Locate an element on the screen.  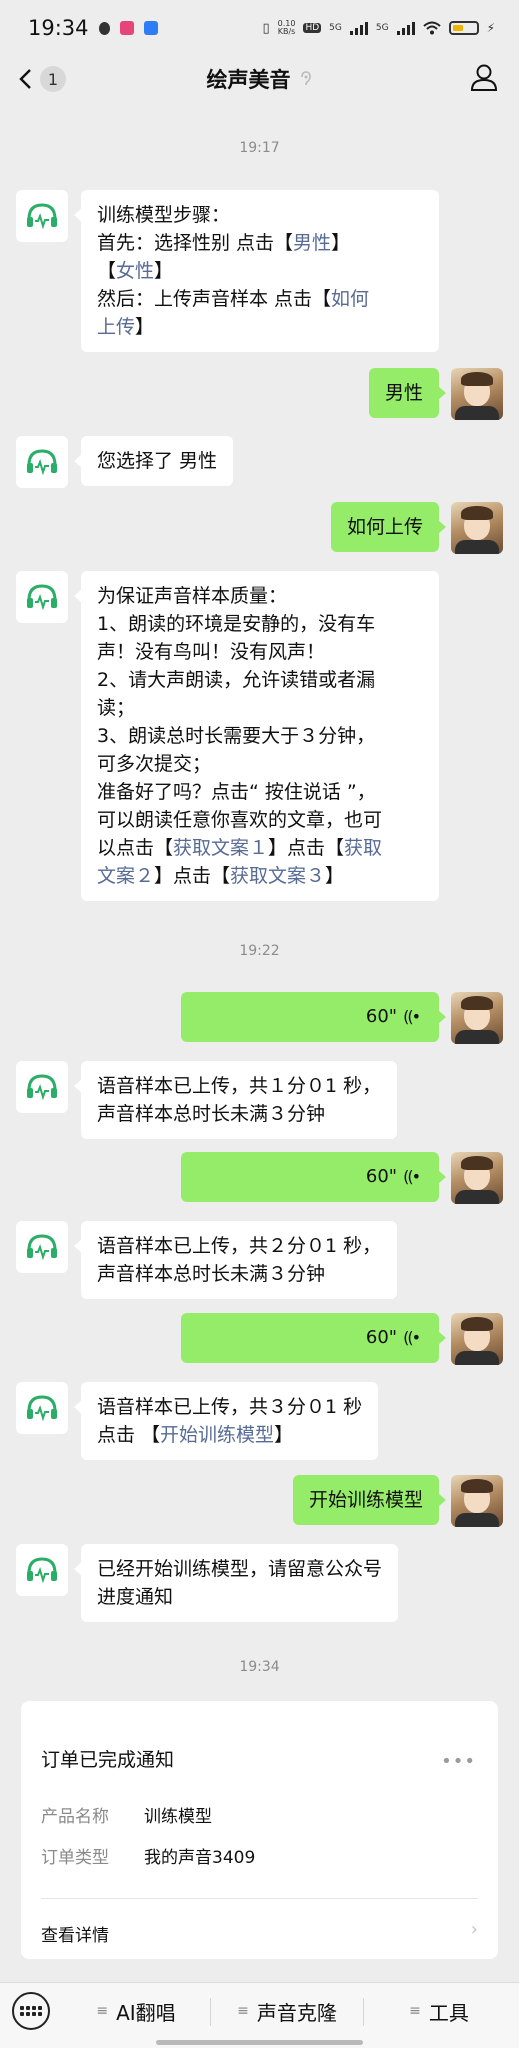
card-row: 订单类型 我的声音3409 is located at coordinates (148, 1855).